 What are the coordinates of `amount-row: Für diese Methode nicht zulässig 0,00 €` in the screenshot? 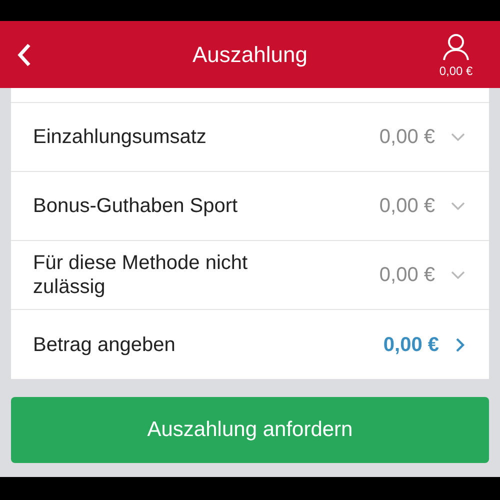 It's located at (250, 275).